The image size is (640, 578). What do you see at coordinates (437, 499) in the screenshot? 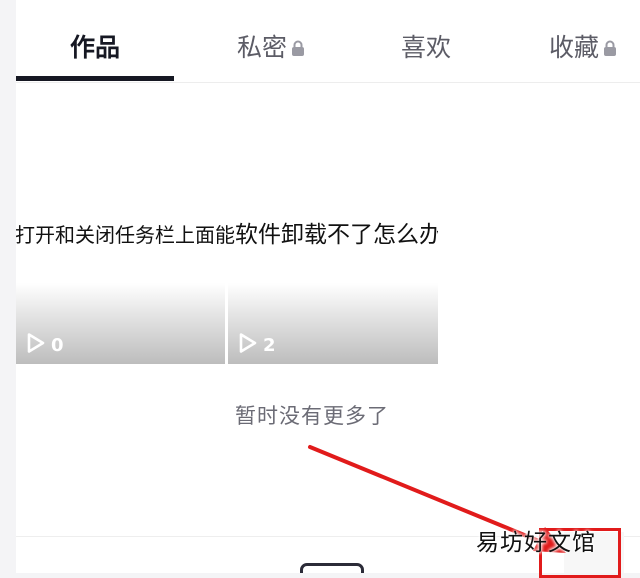
I see `red-arrow-annotation` at bounding box center [437, 499].